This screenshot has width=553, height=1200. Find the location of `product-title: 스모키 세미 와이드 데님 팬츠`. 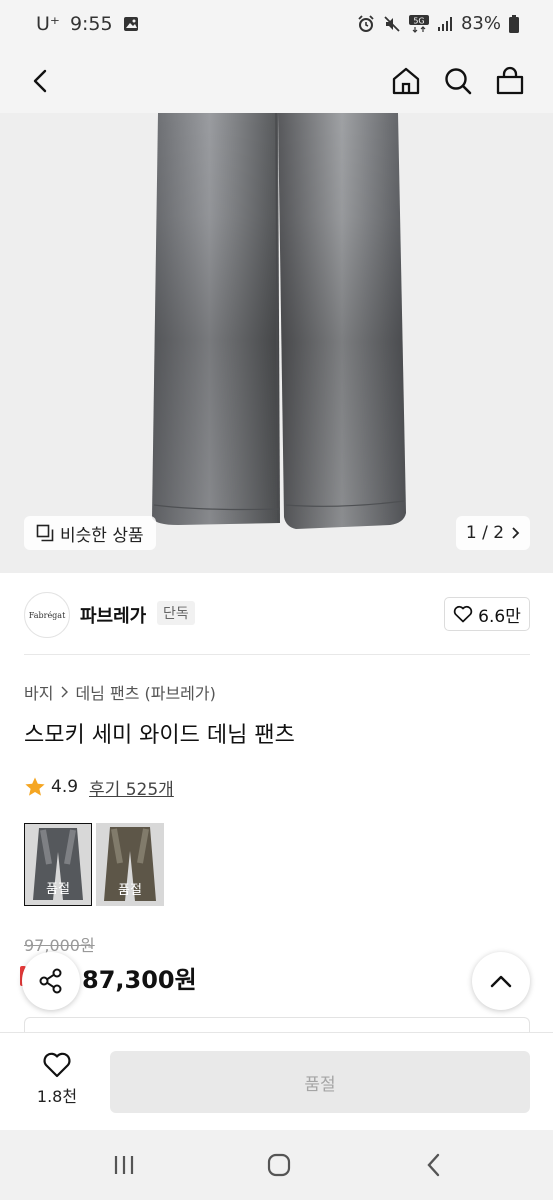

product-title: 스모키 세미 와이드 데님 팬츠 is located at coordinates (159, 735).